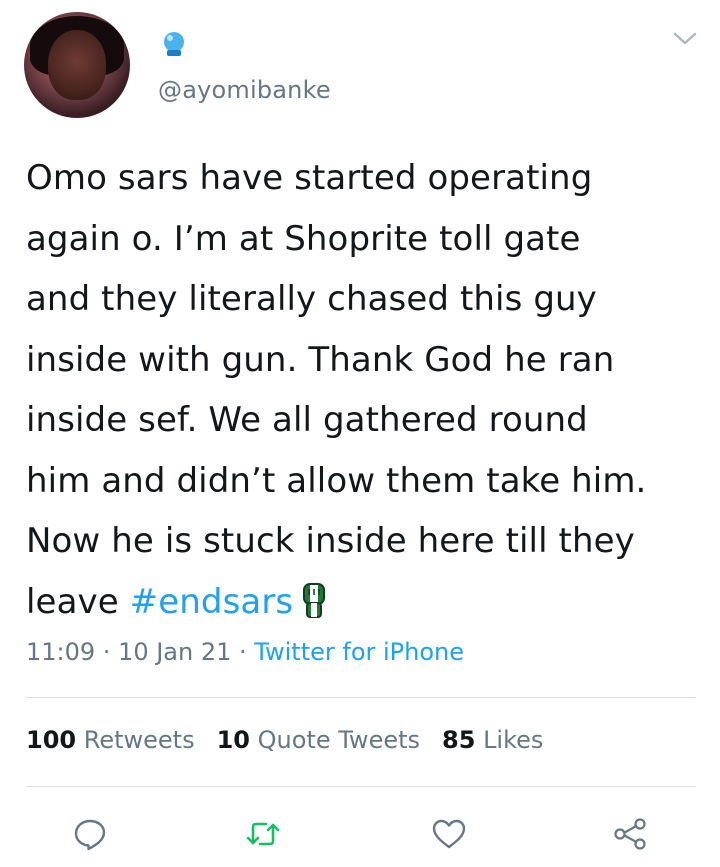 The width and height of the screenshot is (720, 867). I want to click on share-button, so click(630, 834).